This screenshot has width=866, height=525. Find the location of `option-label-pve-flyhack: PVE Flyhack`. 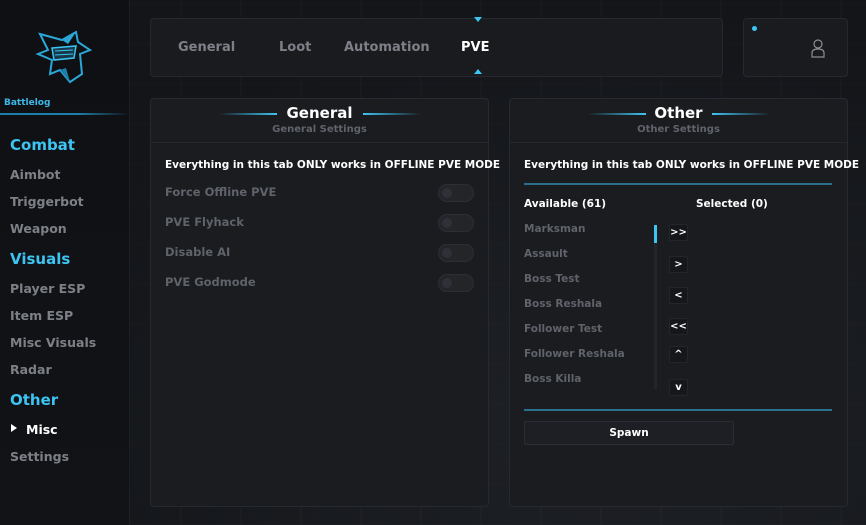

option-label-pve-flyhack: PVE Flyhack is located at coordinates (204, 222).